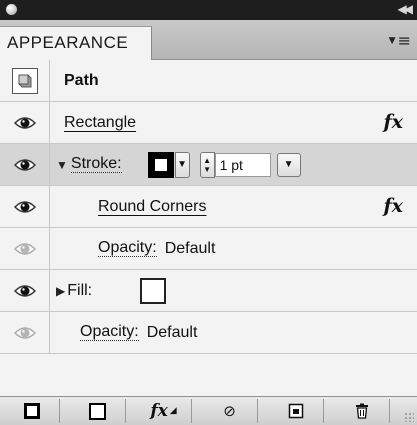 This screenshot has width=417, height=425. Describe the element at coordinates (288, 164) in the screenshot. I see `stroke-weight-dropdown: ▼` at that location.